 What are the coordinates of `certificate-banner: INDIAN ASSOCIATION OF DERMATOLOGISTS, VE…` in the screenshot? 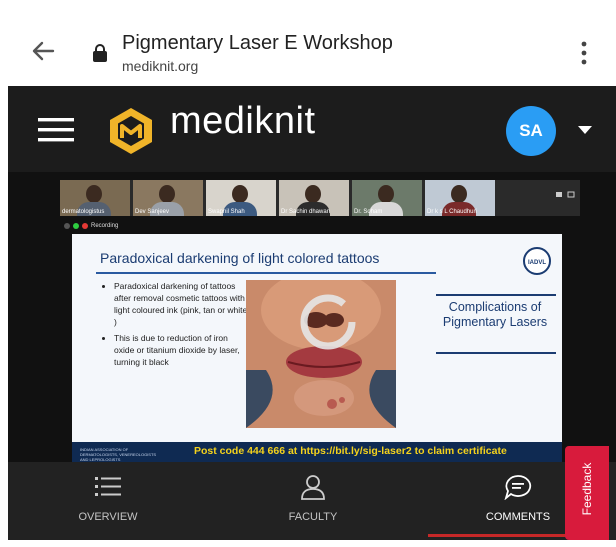 It's located at (317, 452).